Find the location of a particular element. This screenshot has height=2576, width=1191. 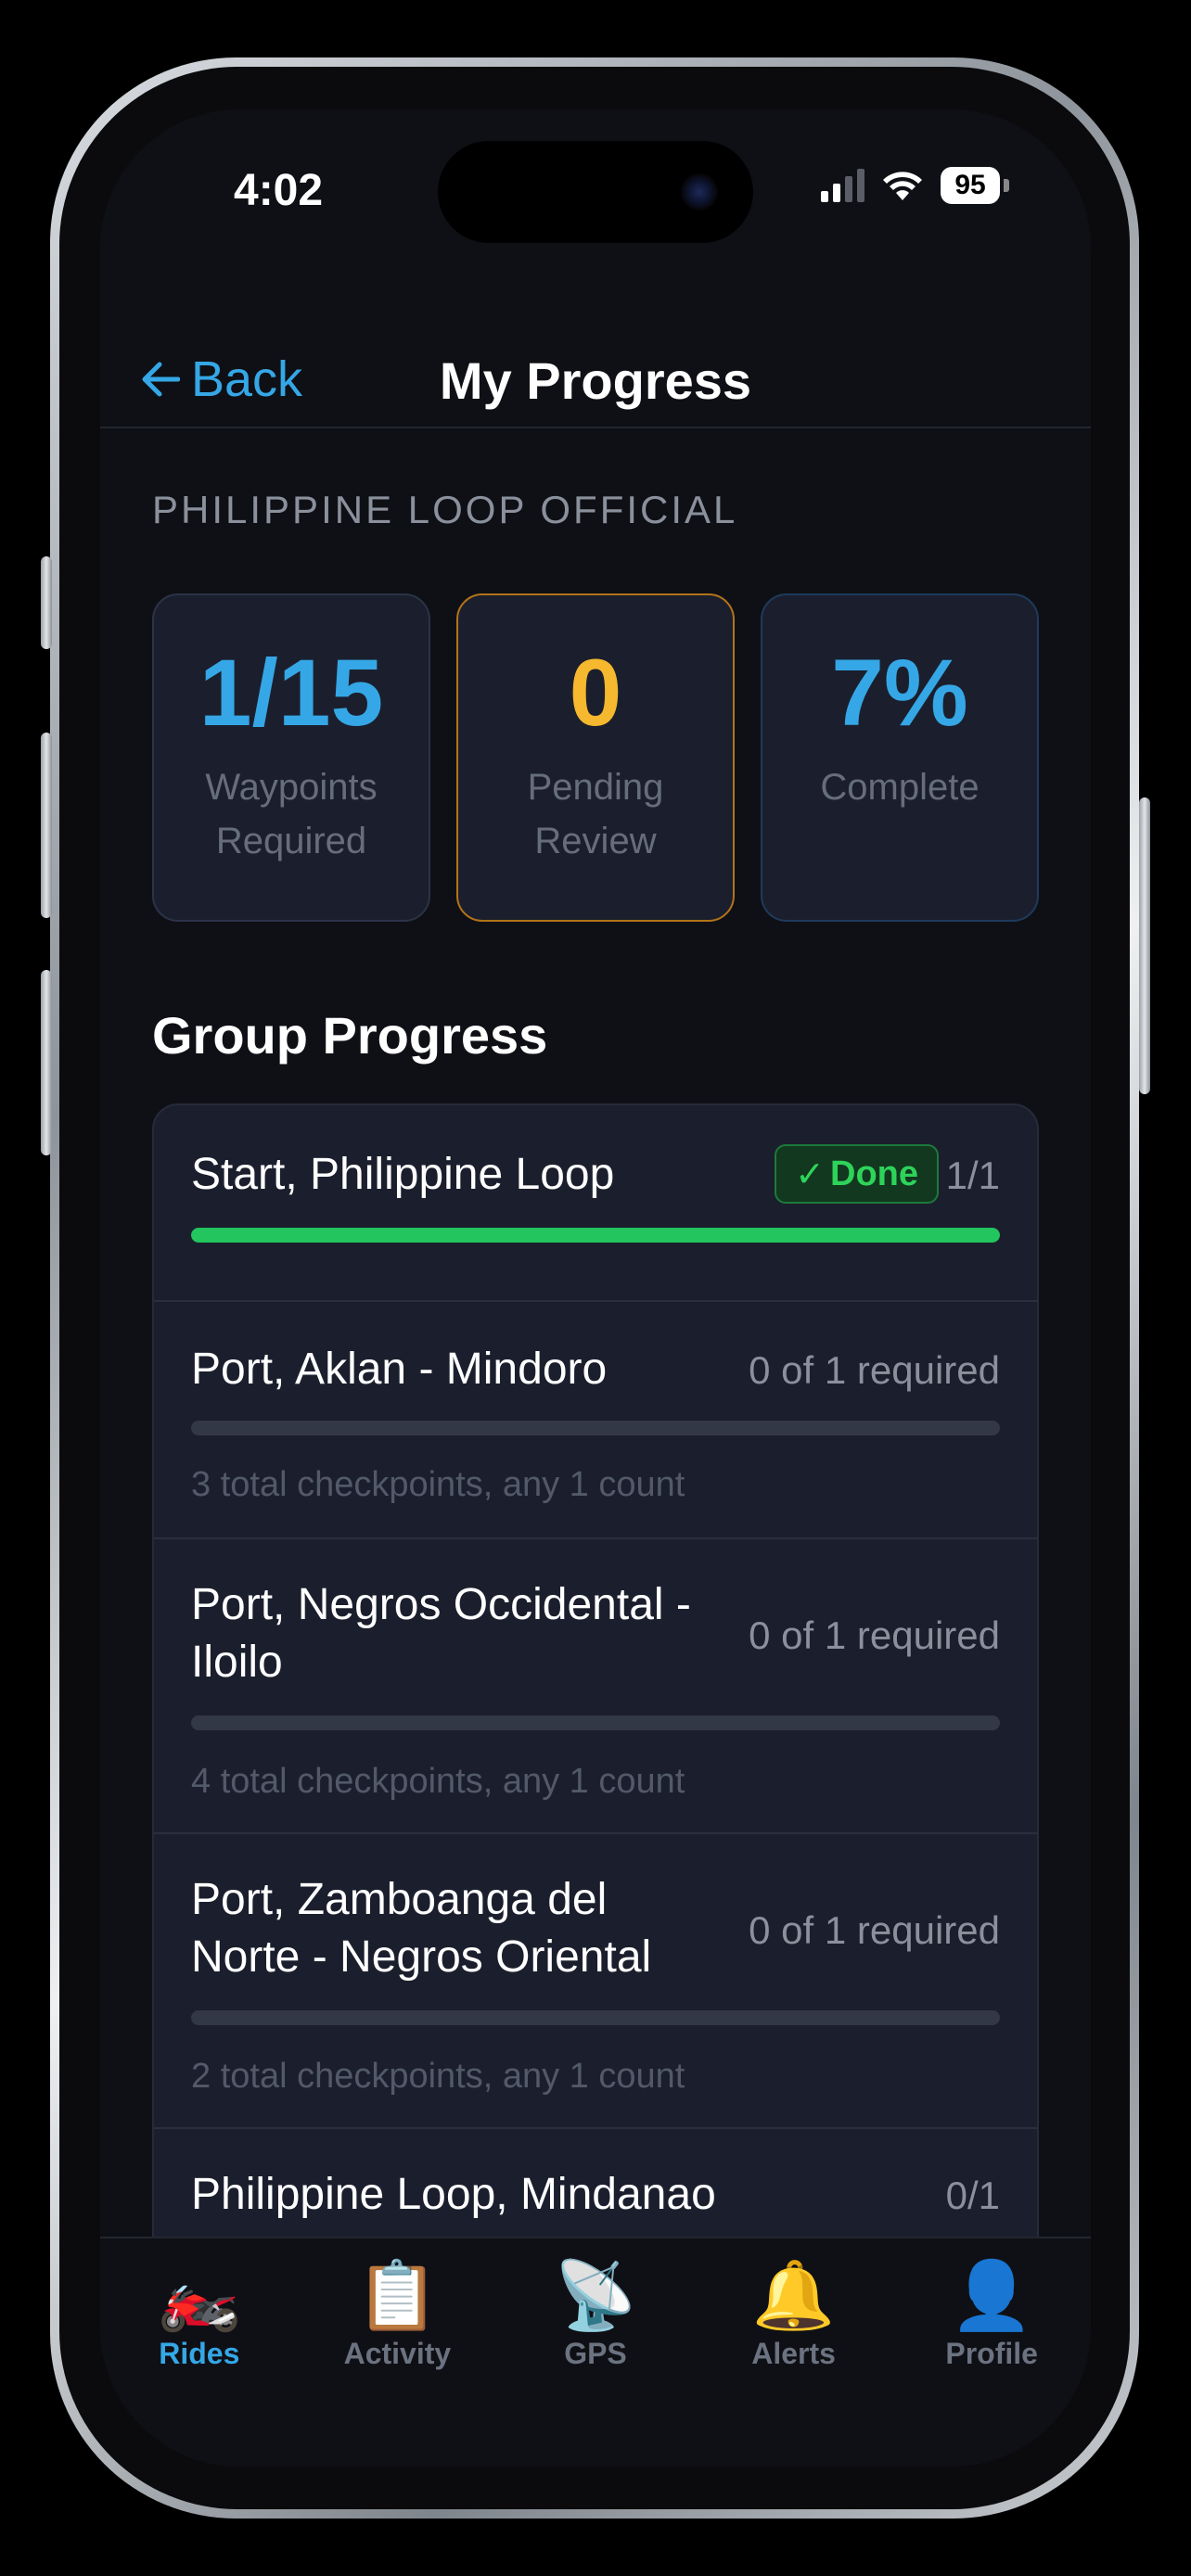

progress-bar-fill is located at coordinates (595, 1236).